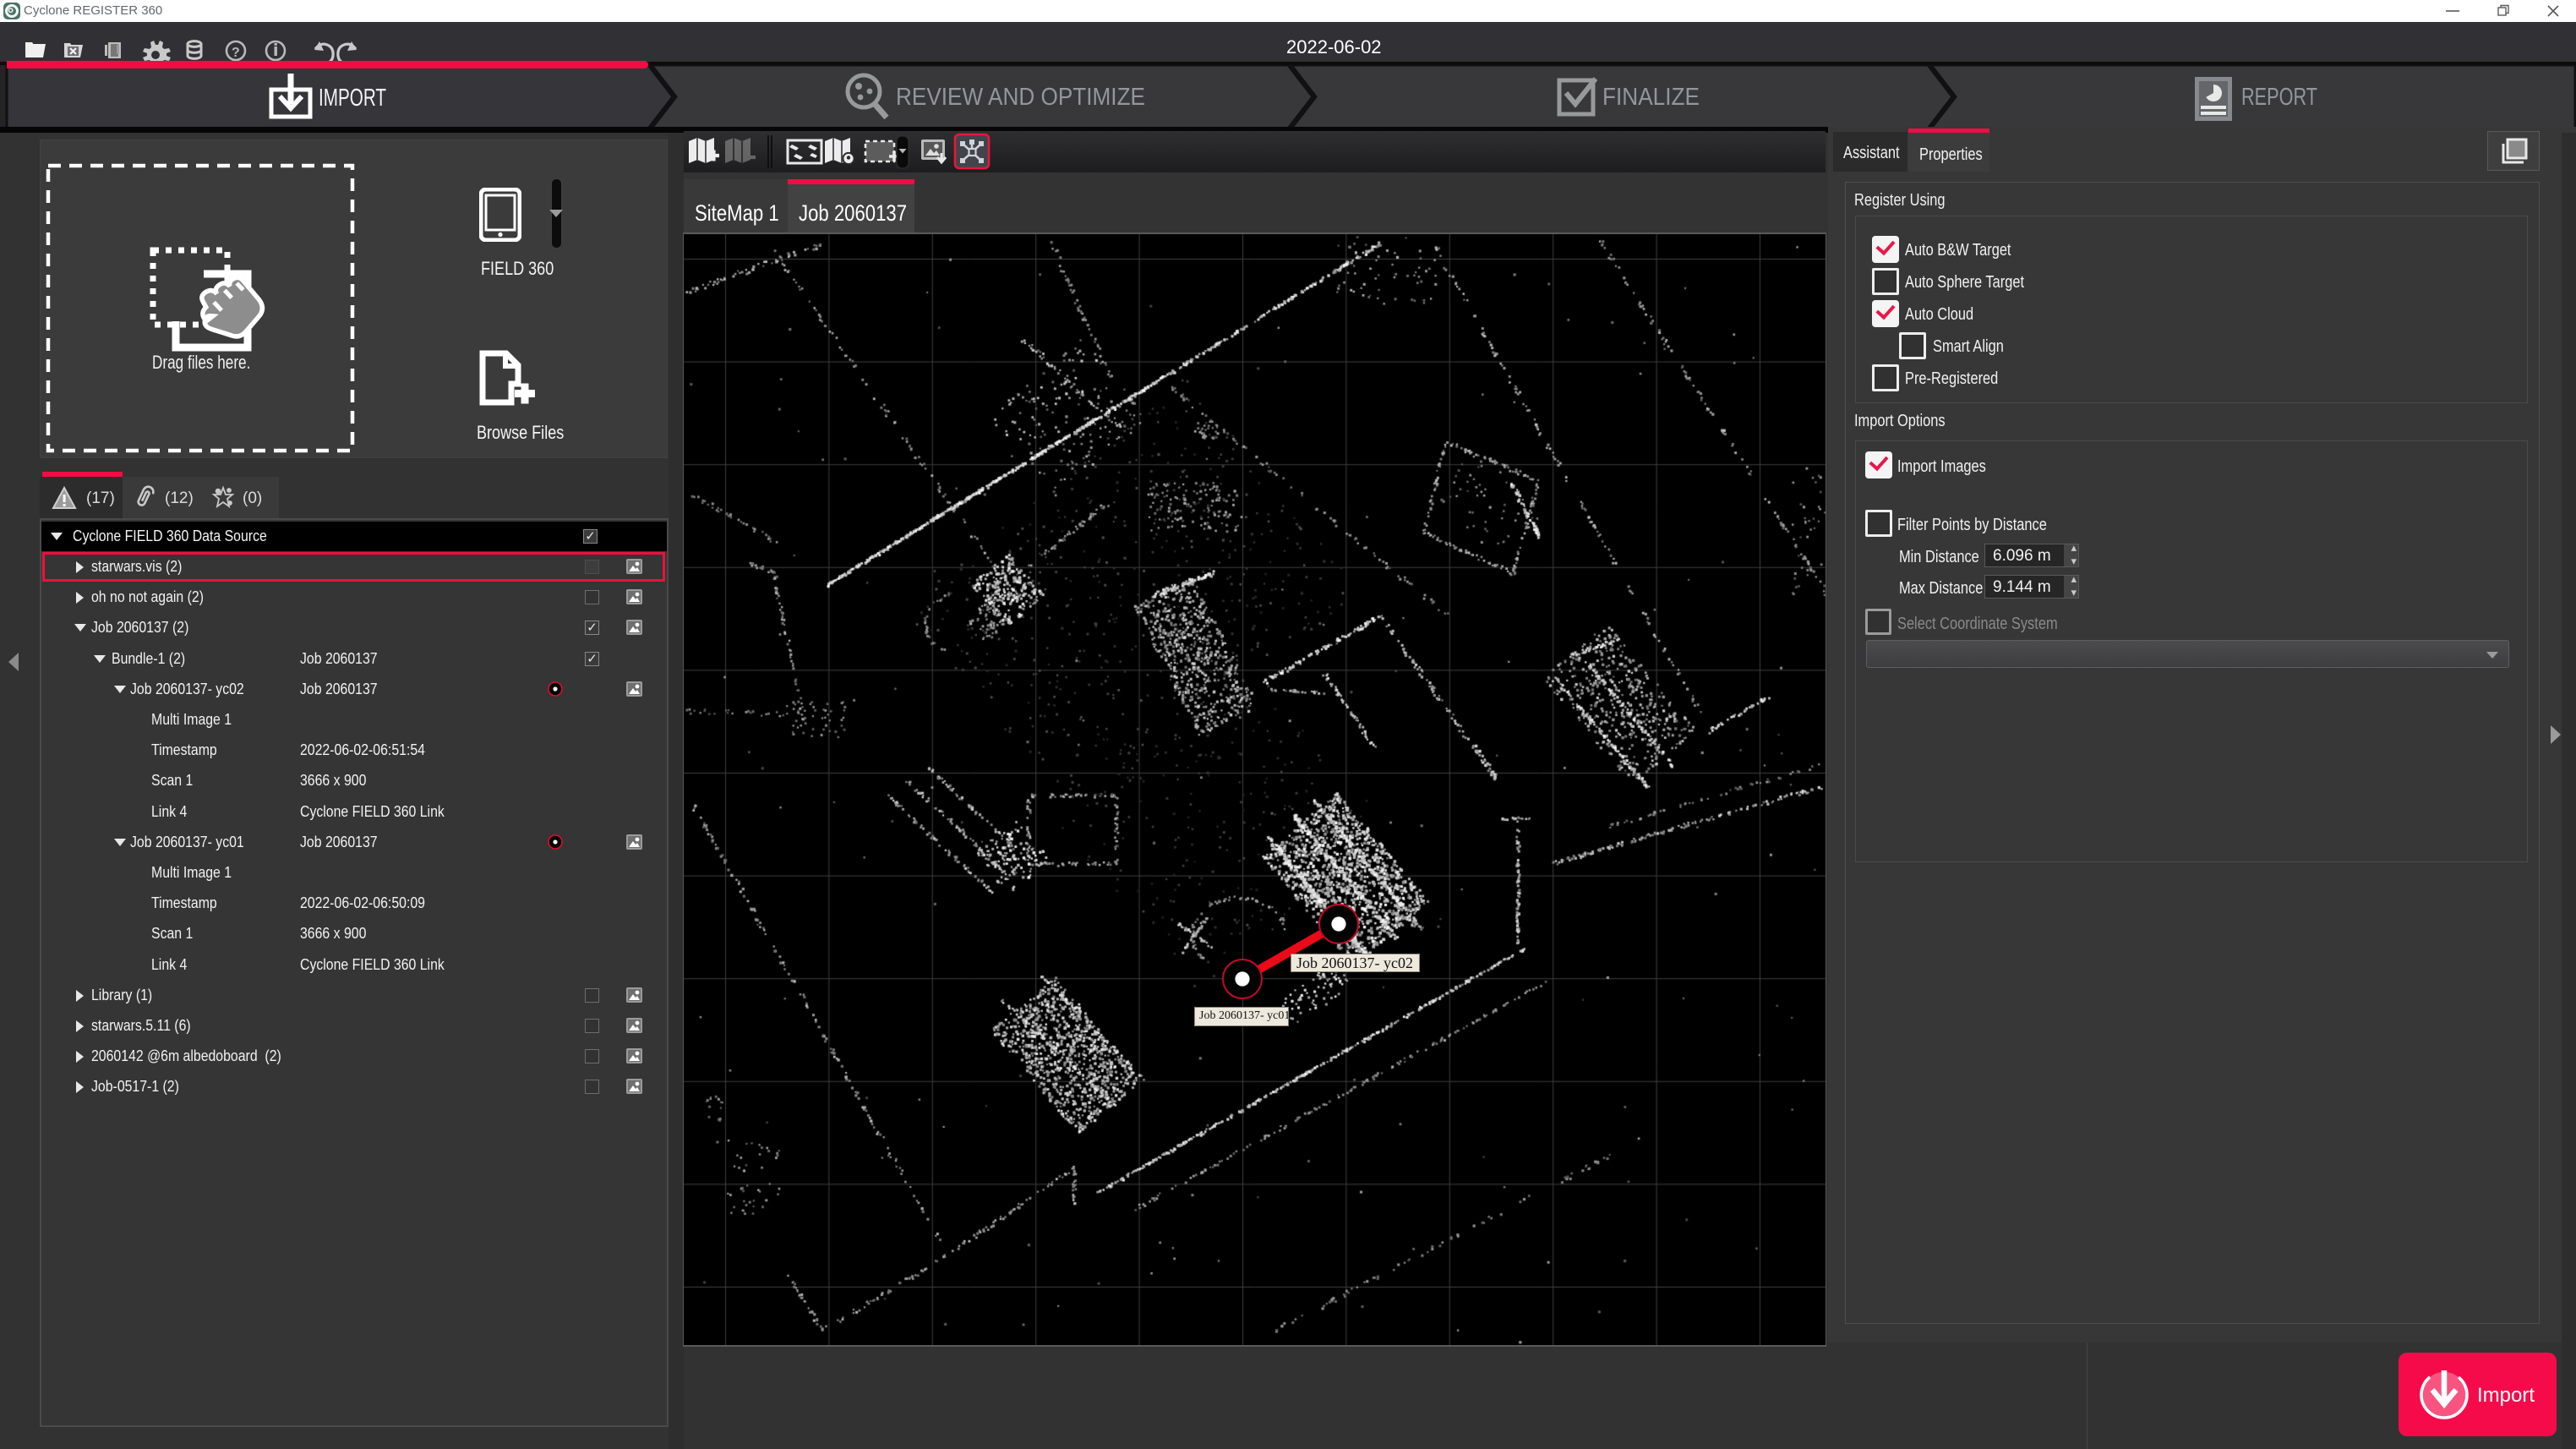  Describe the element at coordinates (2279, 97) in the screenshot. I see `svg-text: REPORT` at that location.